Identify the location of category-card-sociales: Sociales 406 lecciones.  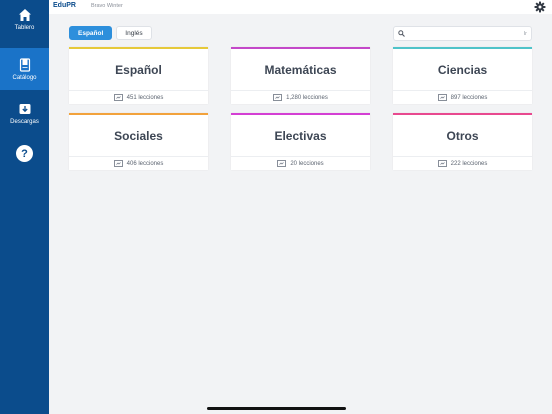
(138, 141).